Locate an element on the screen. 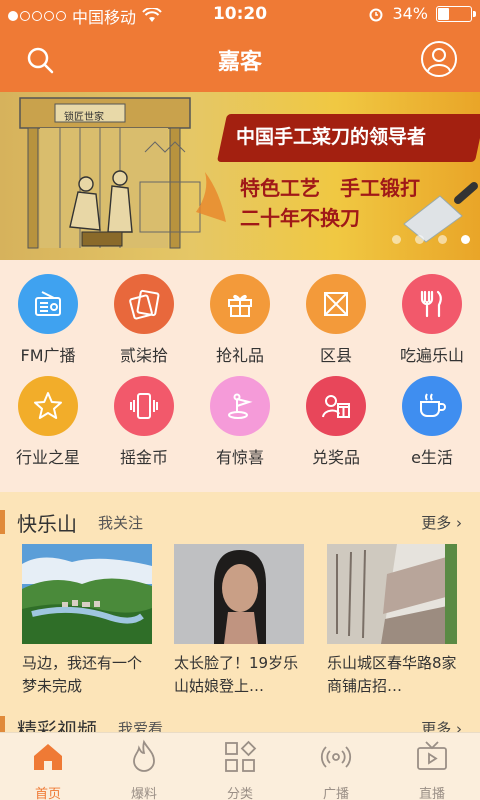  grid-item-5: 吃遍乐山 is located at coordinates (432, 320).